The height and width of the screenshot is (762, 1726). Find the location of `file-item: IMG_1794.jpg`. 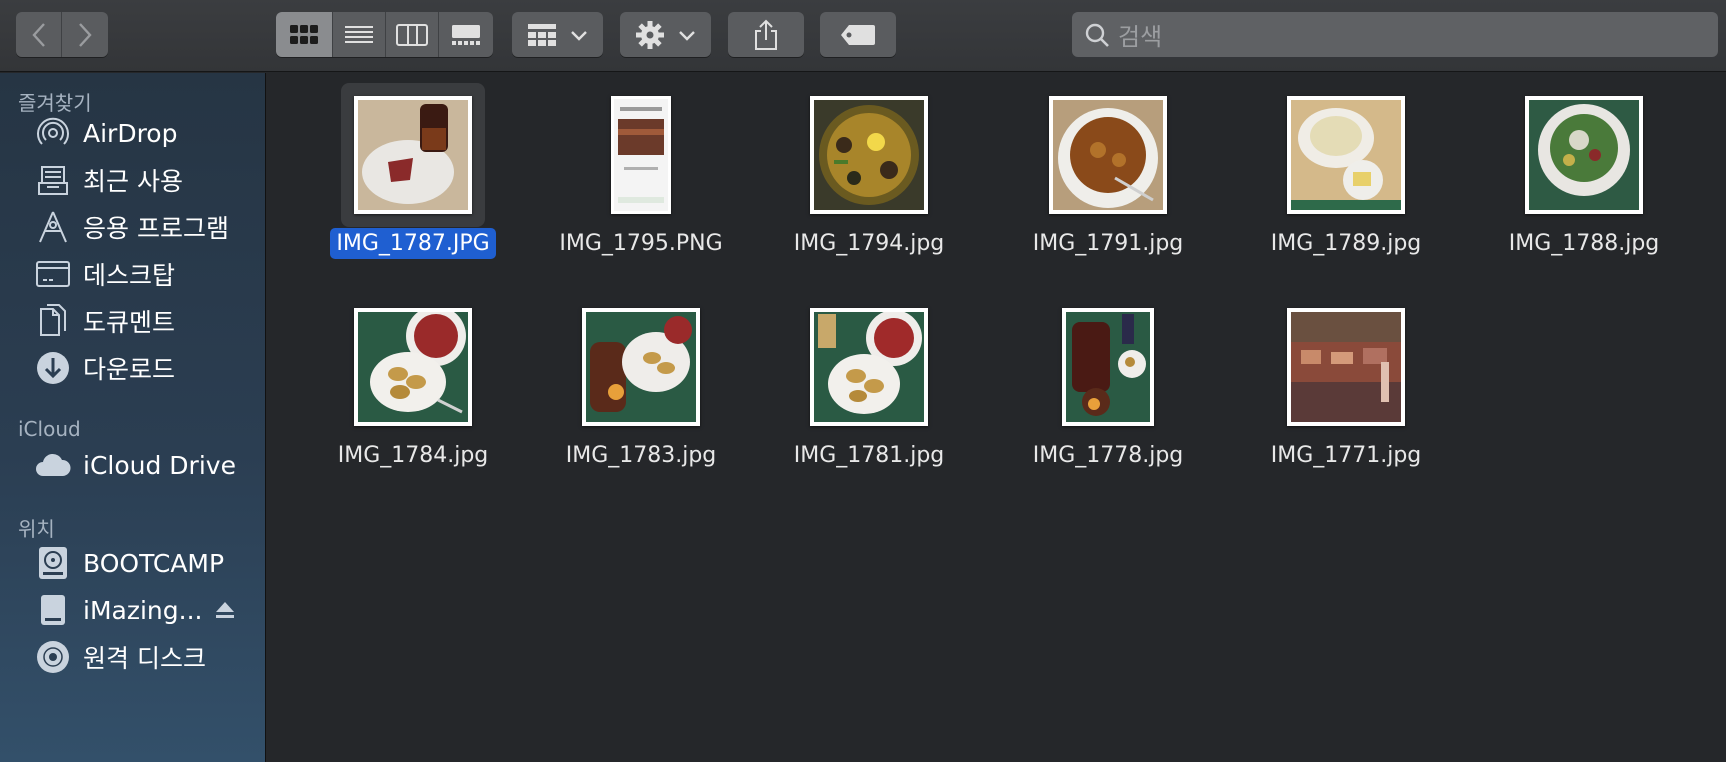

file-item: IMG_1794.jpg is located at coordinates (869, 175).